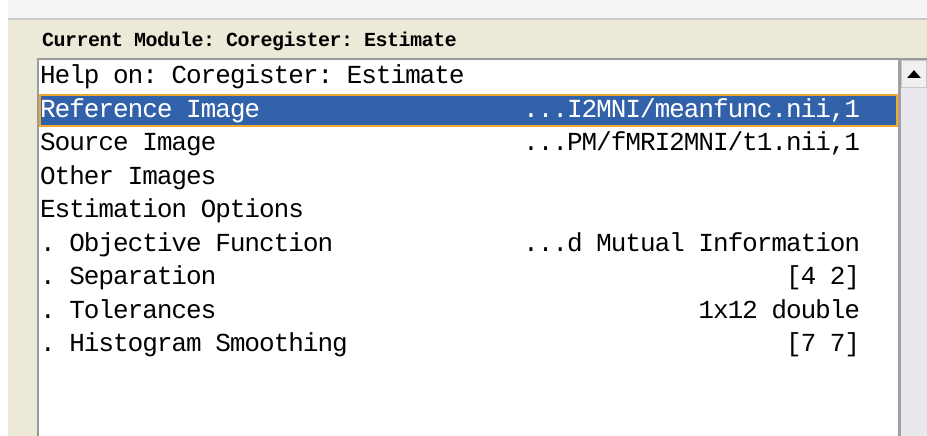  Describe the element at coordinates (468, 77) in the screenshot. I see `list-item: Help on: Coregister: Estimate` at that location.